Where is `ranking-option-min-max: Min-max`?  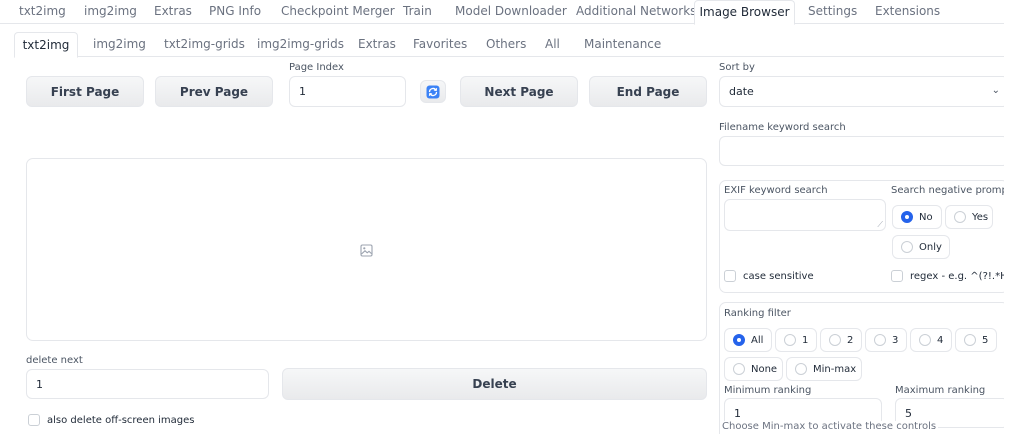
ranking-option-min-max: Min-max is located at coordinates (824, 369).